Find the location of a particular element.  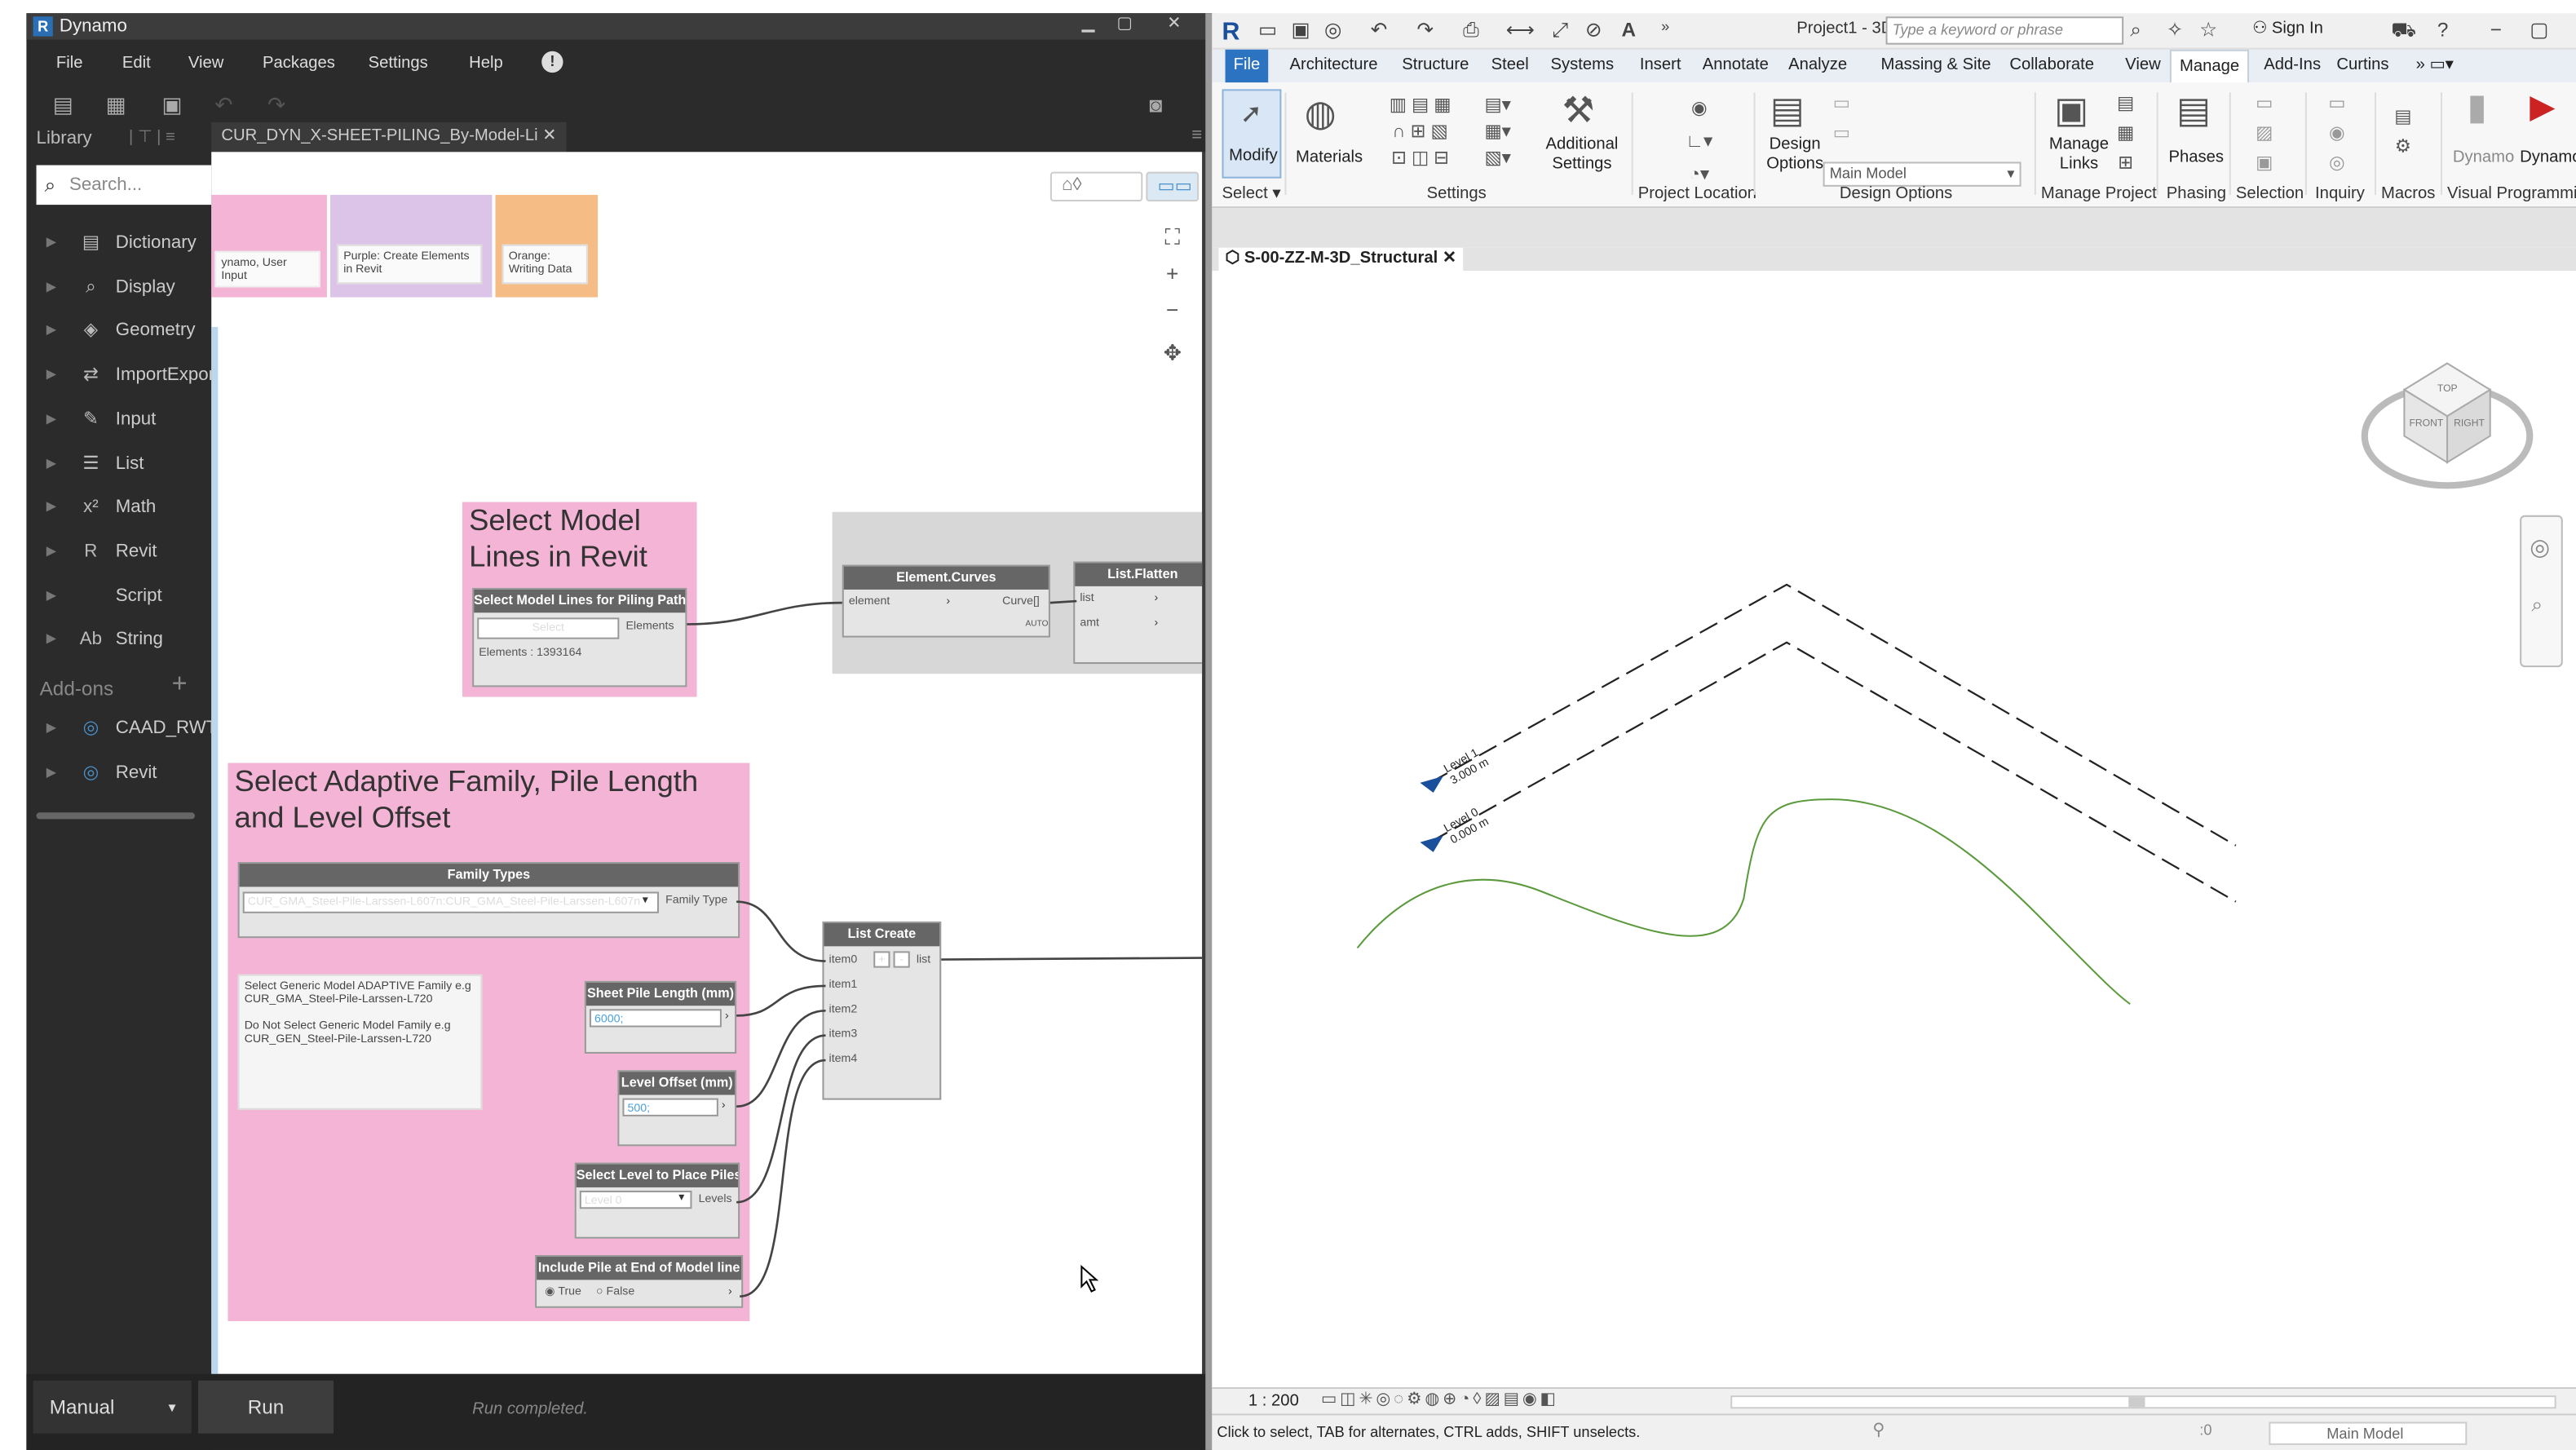

library-item-script: ▶ Script is located at coordinates (120, 595).